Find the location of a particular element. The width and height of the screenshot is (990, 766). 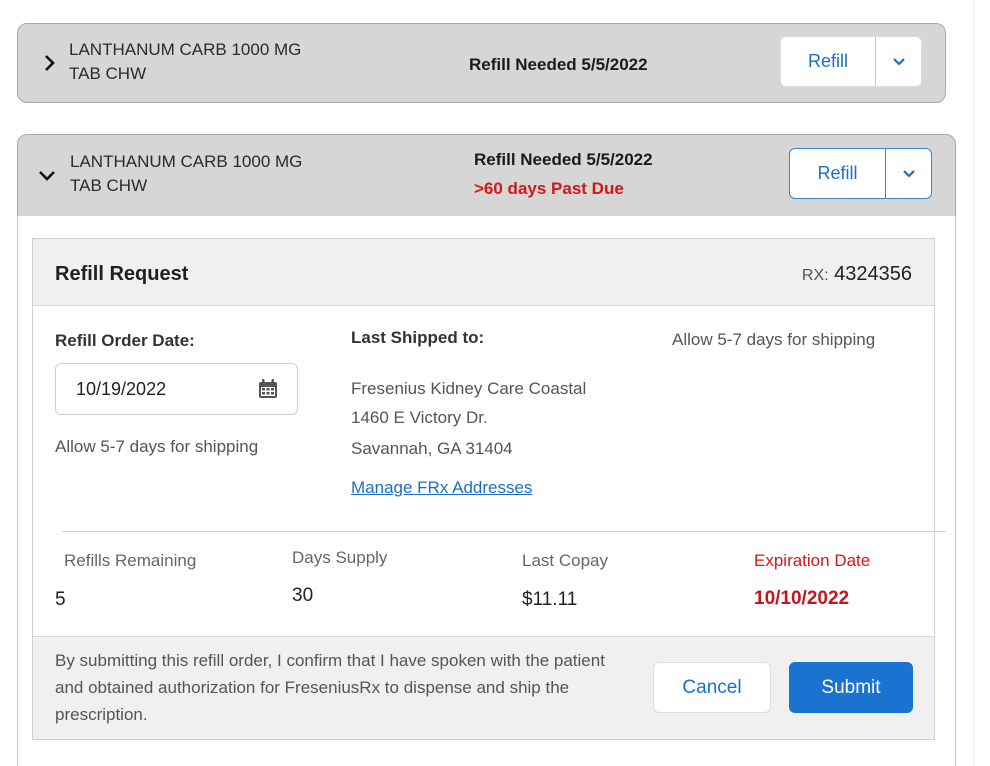

address-line3: Savannah, GA 31404 is located at coordinates (432, 448).